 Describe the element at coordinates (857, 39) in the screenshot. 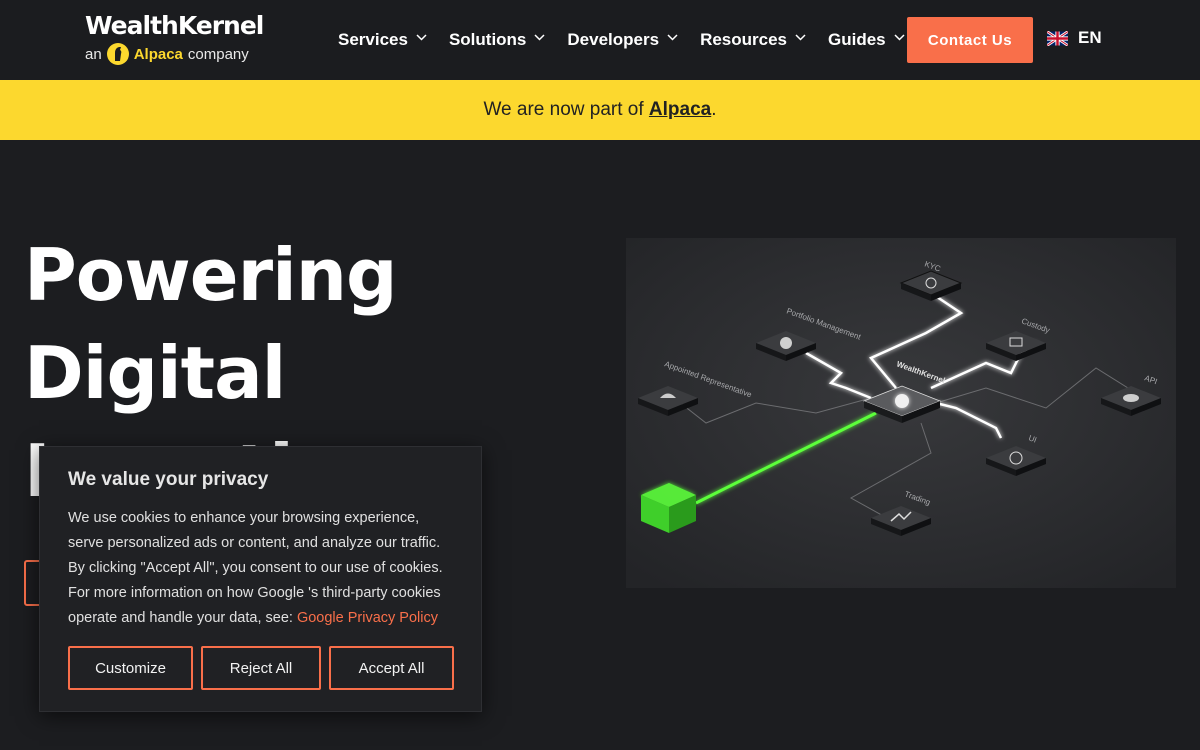

I see `nav-guides-label: Guides` at that location.